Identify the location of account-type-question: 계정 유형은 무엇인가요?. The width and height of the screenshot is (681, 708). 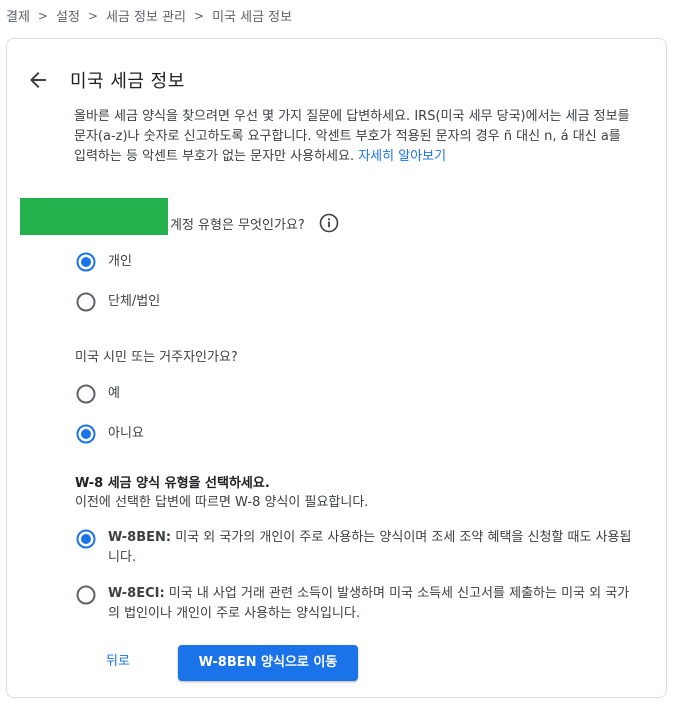
(254, 223).